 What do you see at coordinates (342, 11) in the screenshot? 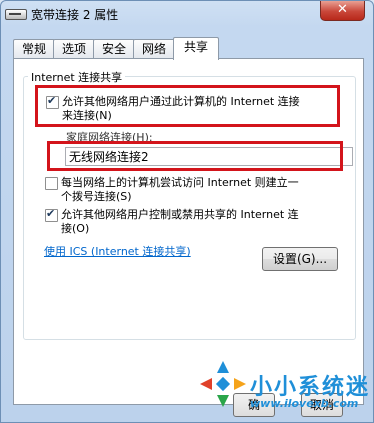
I see `close-button: ✕` at bounding box center [342, 11].